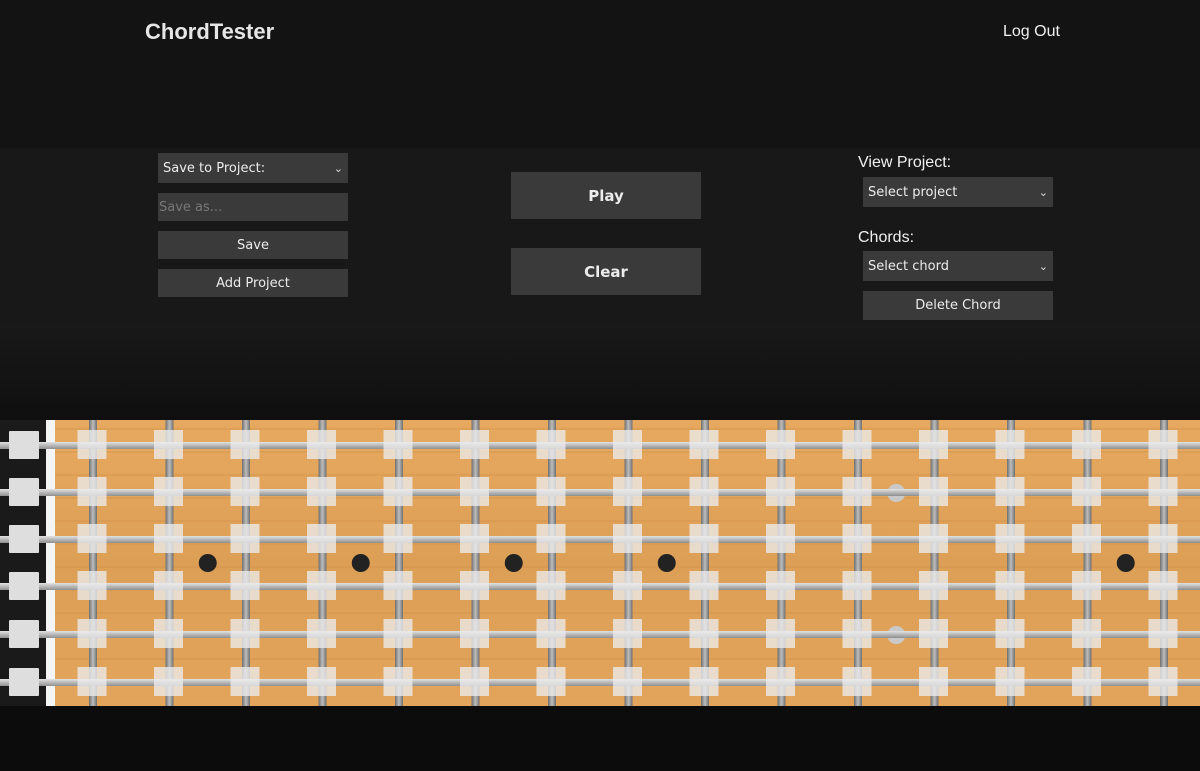 The image size is (1200, 771). Describe the element at coordinates (958, 266) in the screenshot. I see `chord-select: Select chord ⌄` at that location.